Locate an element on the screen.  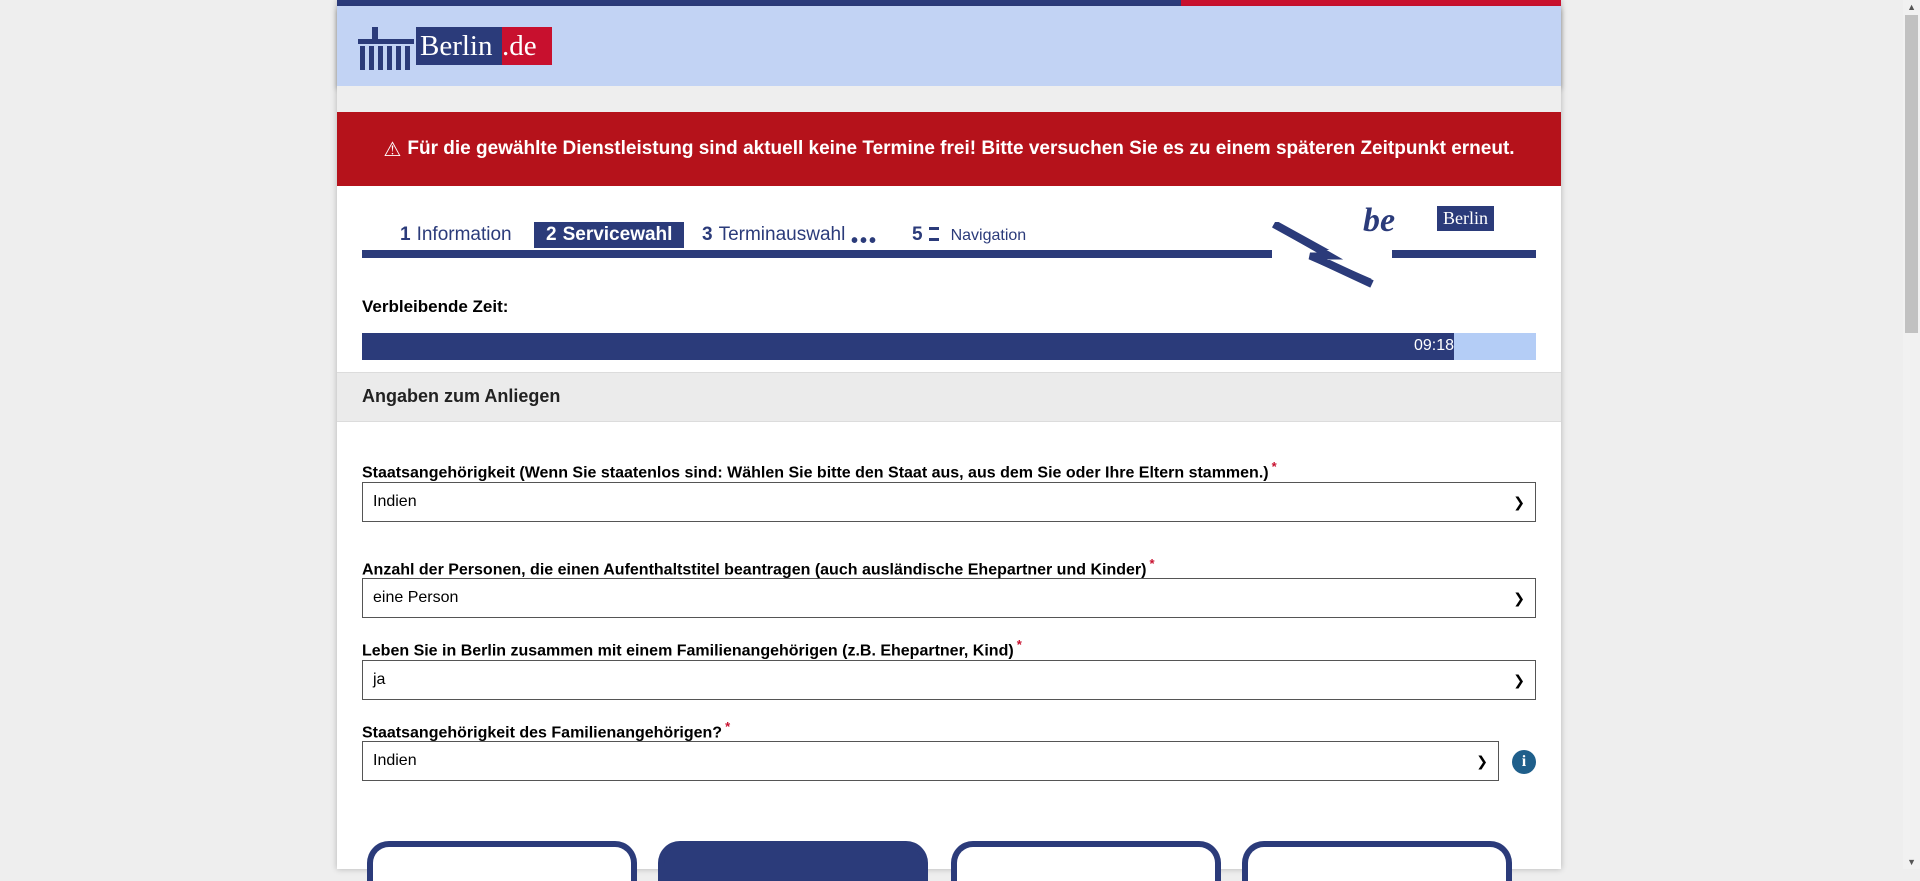
step-label: Servicewahl is located at coordinates (617, 234).